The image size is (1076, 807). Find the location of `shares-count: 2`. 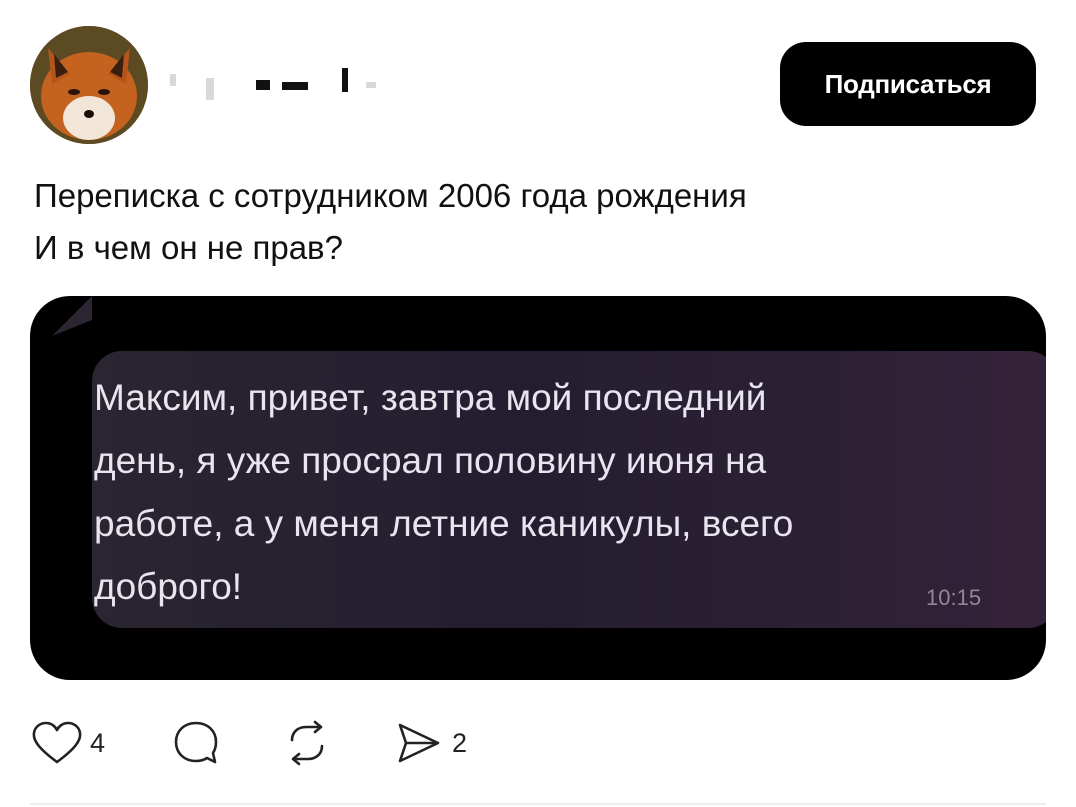

shares-count: 2 is located at coordinates (460, 742).